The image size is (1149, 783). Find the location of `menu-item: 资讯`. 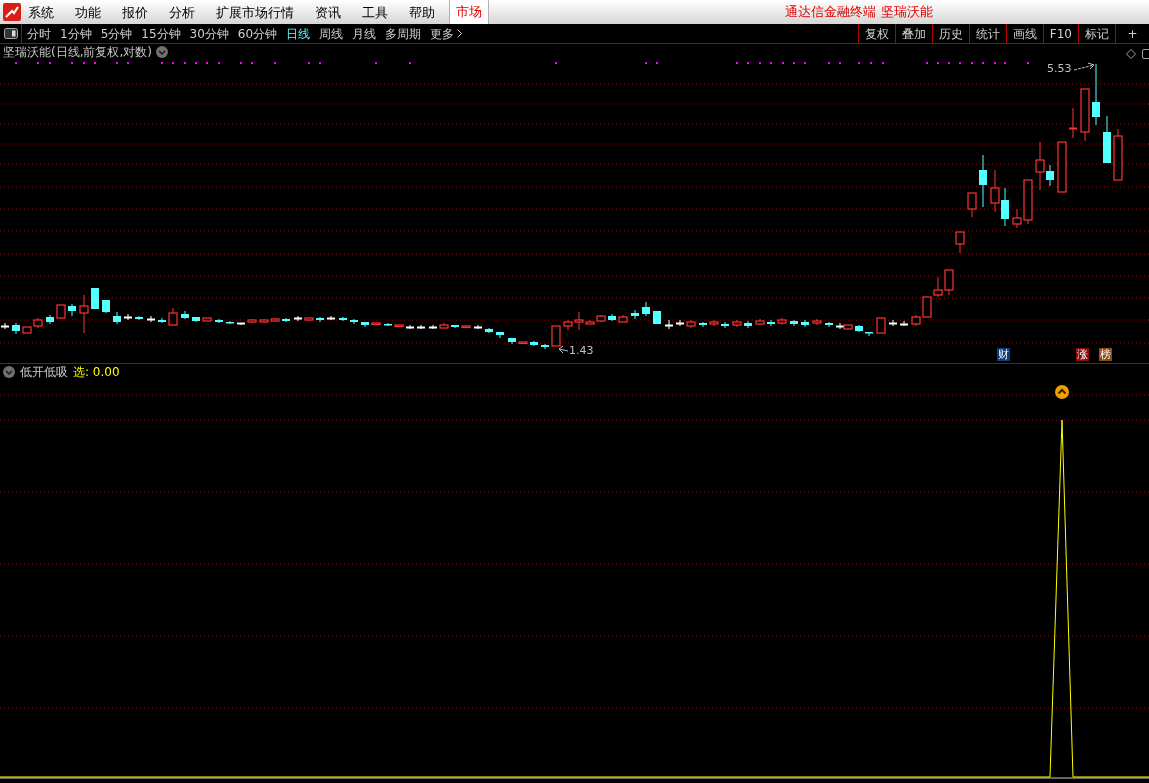

menu-item: 资讯 is located at coordinates (328, 12).